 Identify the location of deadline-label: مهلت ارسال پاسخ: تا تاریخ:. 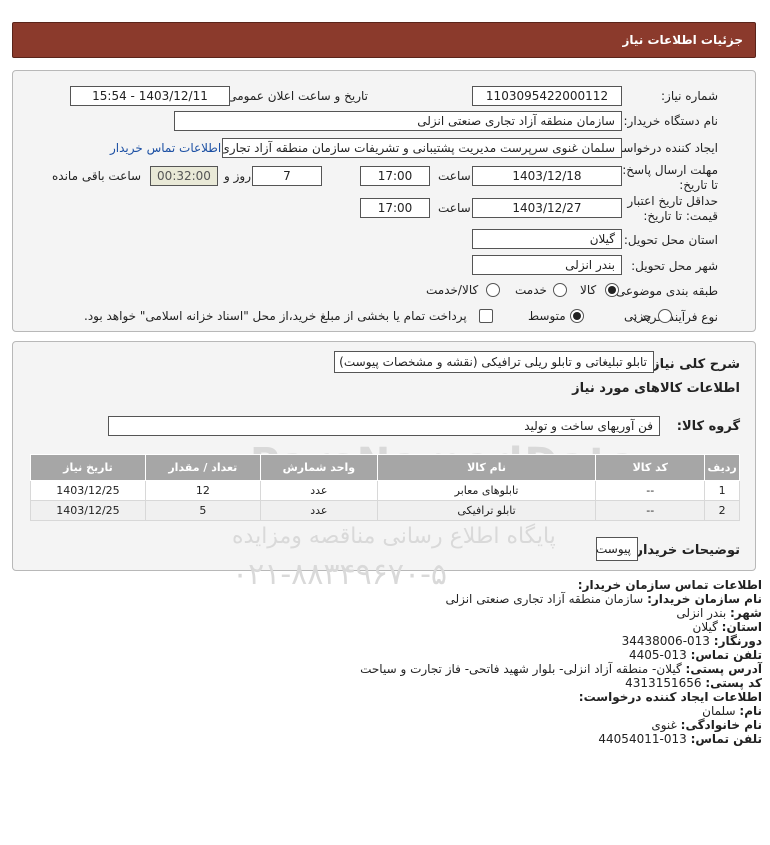
(670, 177).